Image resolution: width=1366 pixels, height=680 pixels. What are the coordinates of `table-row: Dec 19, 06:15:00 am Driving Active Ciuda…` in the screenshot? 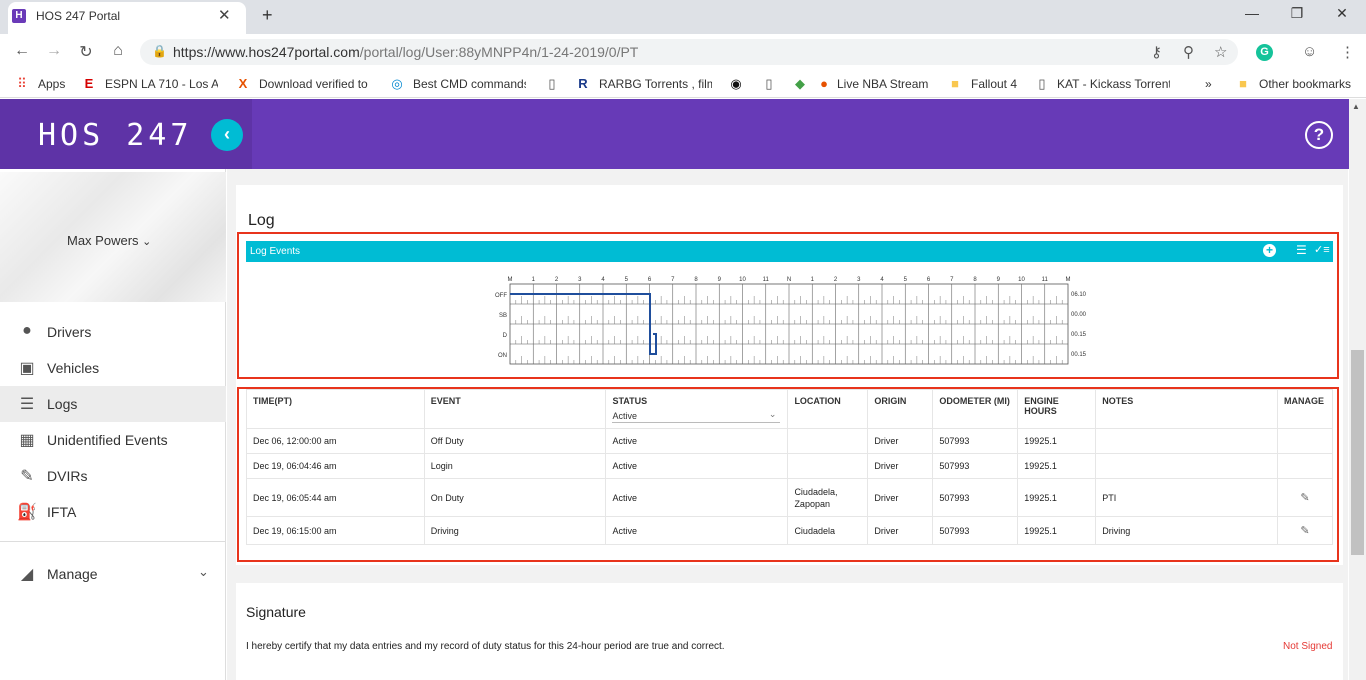 It's located at (790, 530).